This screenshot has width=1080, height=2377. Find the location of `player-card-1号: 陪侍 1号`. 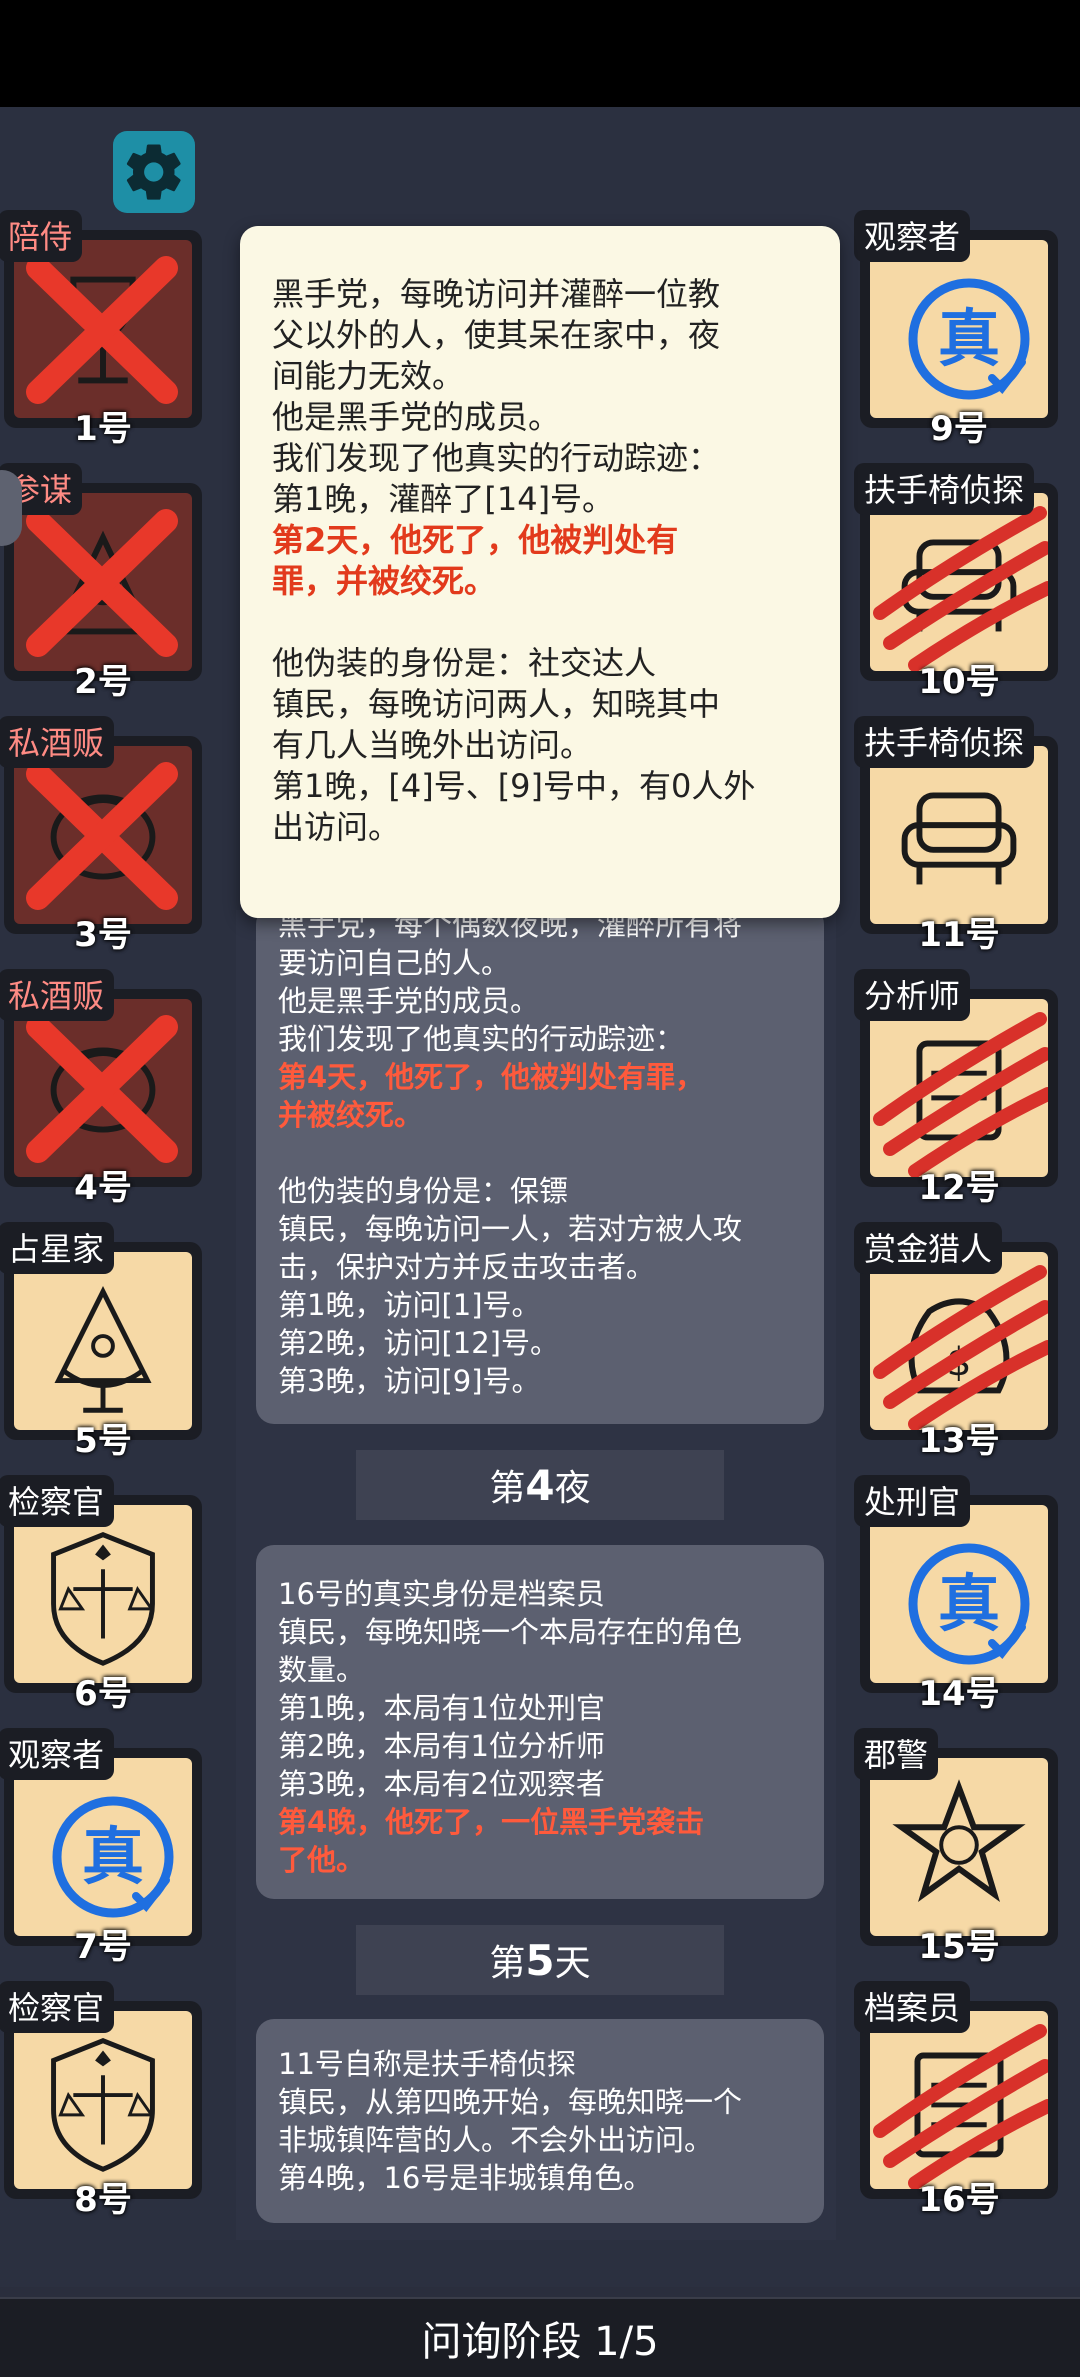

player-card-1号: 陪侍 1号 is located at coordinates (101, 329).